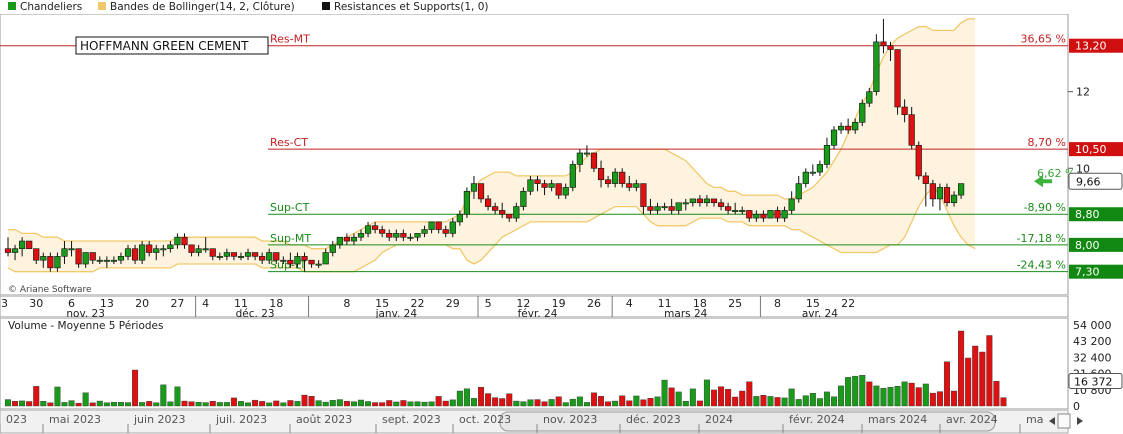 The image size is (1123, 434). Describe the element at coordinates (75, 419) in the screenshot. I see `timeline-label: mai 2023` at that location.